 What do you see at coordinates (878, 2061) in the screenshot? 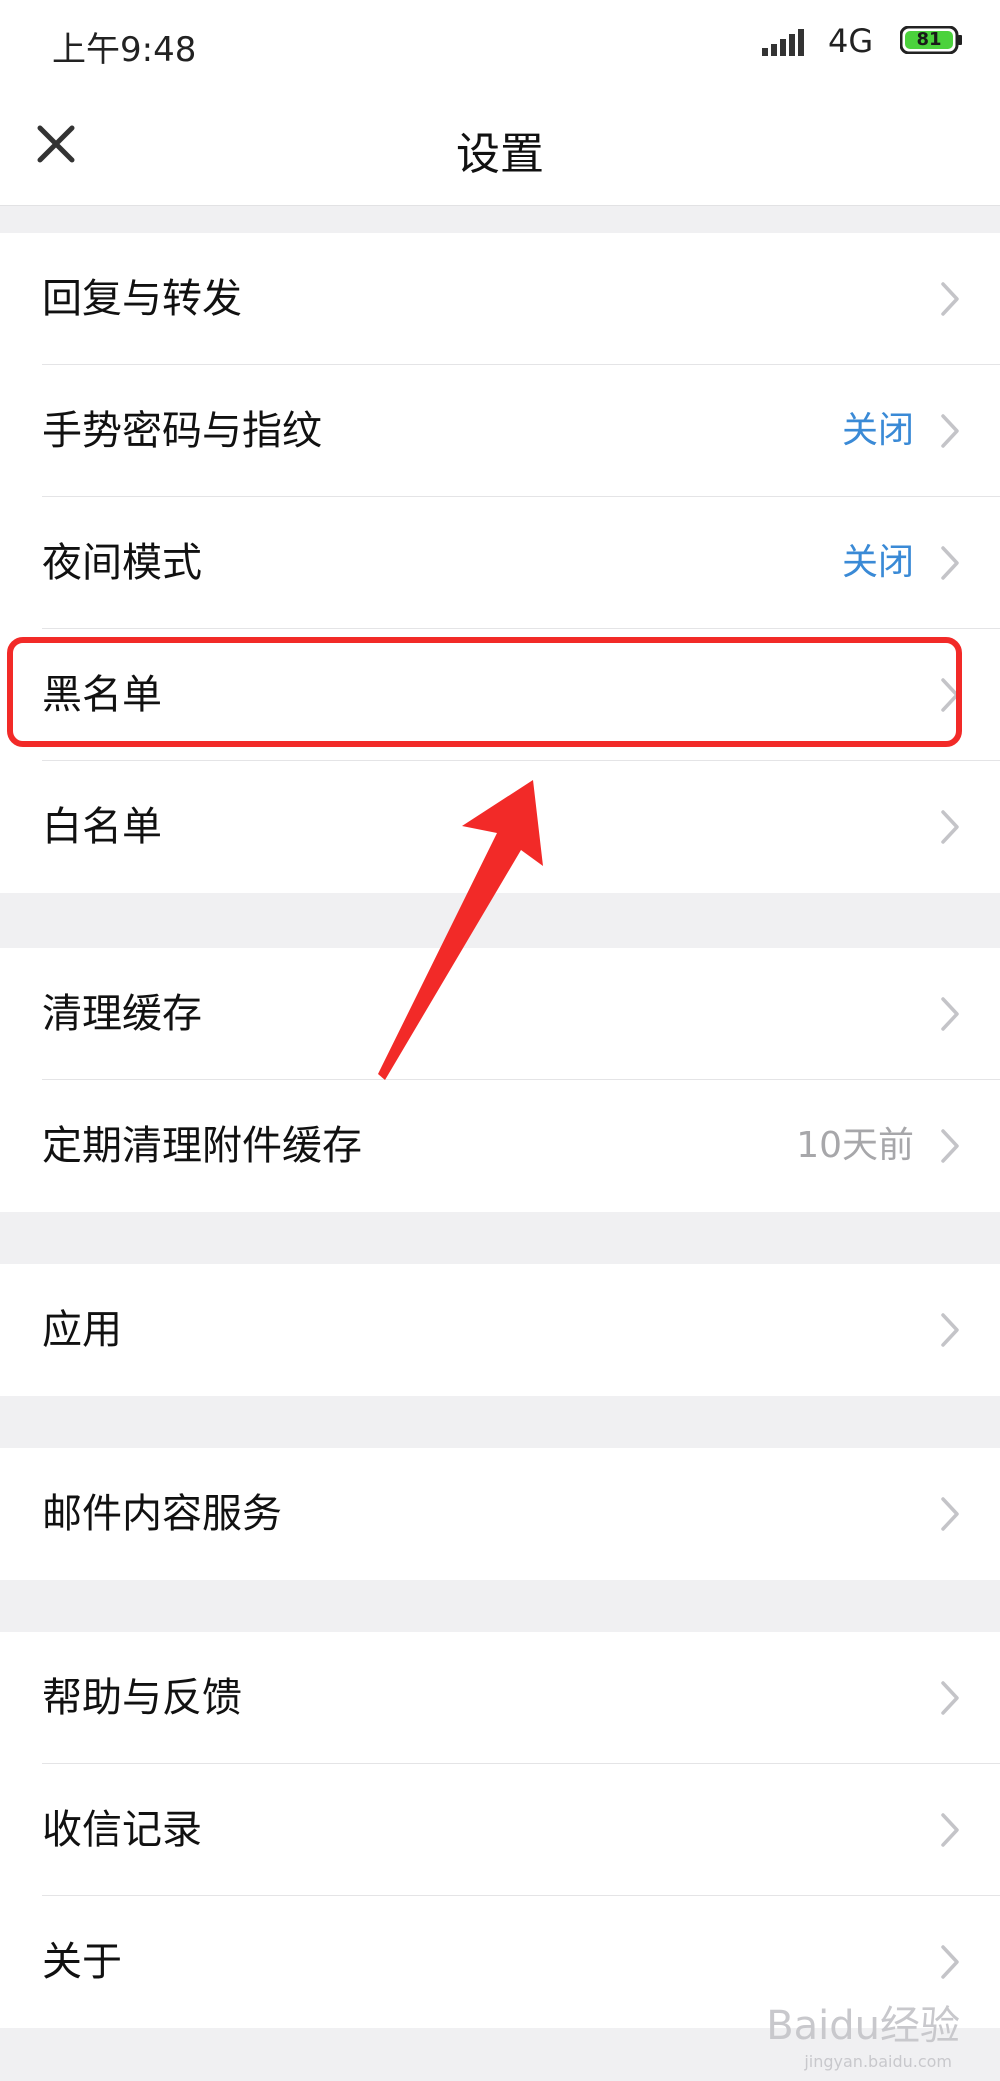
I see `watermark-url: jingyan.baidu.com` at bounding box center [878, 2061].